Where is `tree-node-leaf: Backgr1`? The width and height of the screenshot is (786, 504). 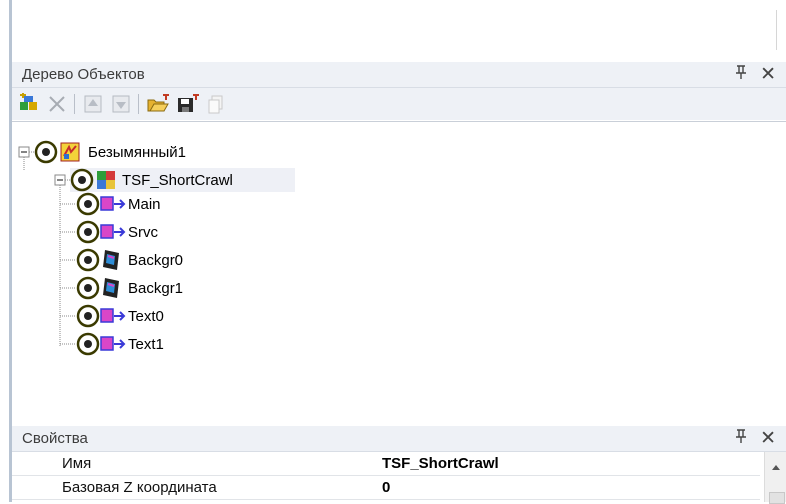 tree-node-leaf: Backgr1 is located at coordinates (156, 288).